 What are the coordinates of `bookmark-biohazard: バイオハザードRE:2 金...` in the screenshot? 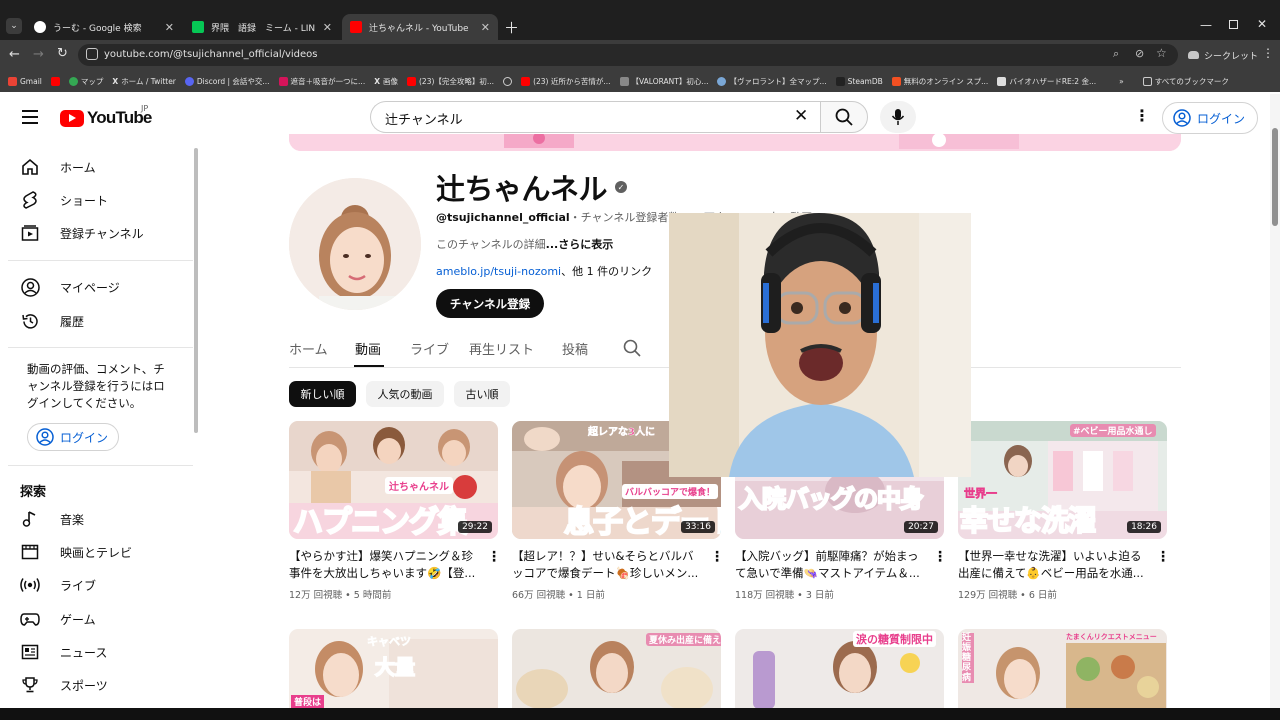 It's located at (1046, 81).